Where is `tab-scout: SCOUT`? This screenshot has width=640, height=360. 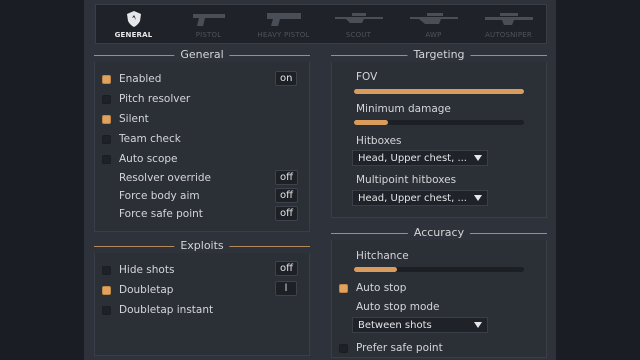 tab-scout: SCOUT is located at coordinates (358, 24).